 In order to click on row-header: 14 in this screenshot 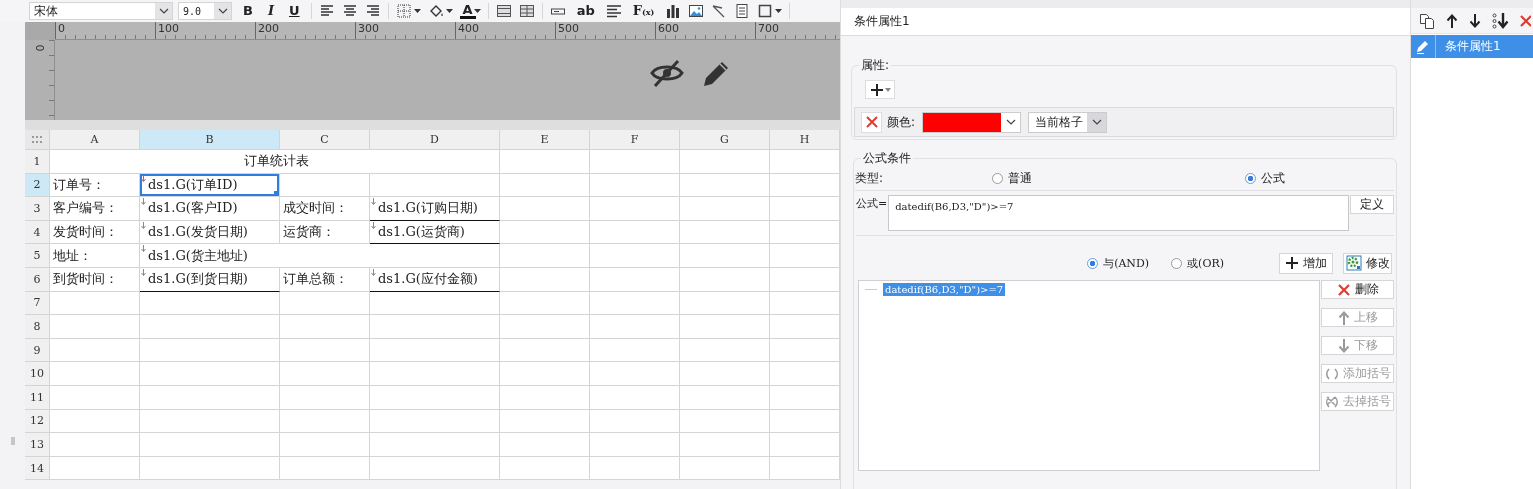, I will do `click(37, 468)`.